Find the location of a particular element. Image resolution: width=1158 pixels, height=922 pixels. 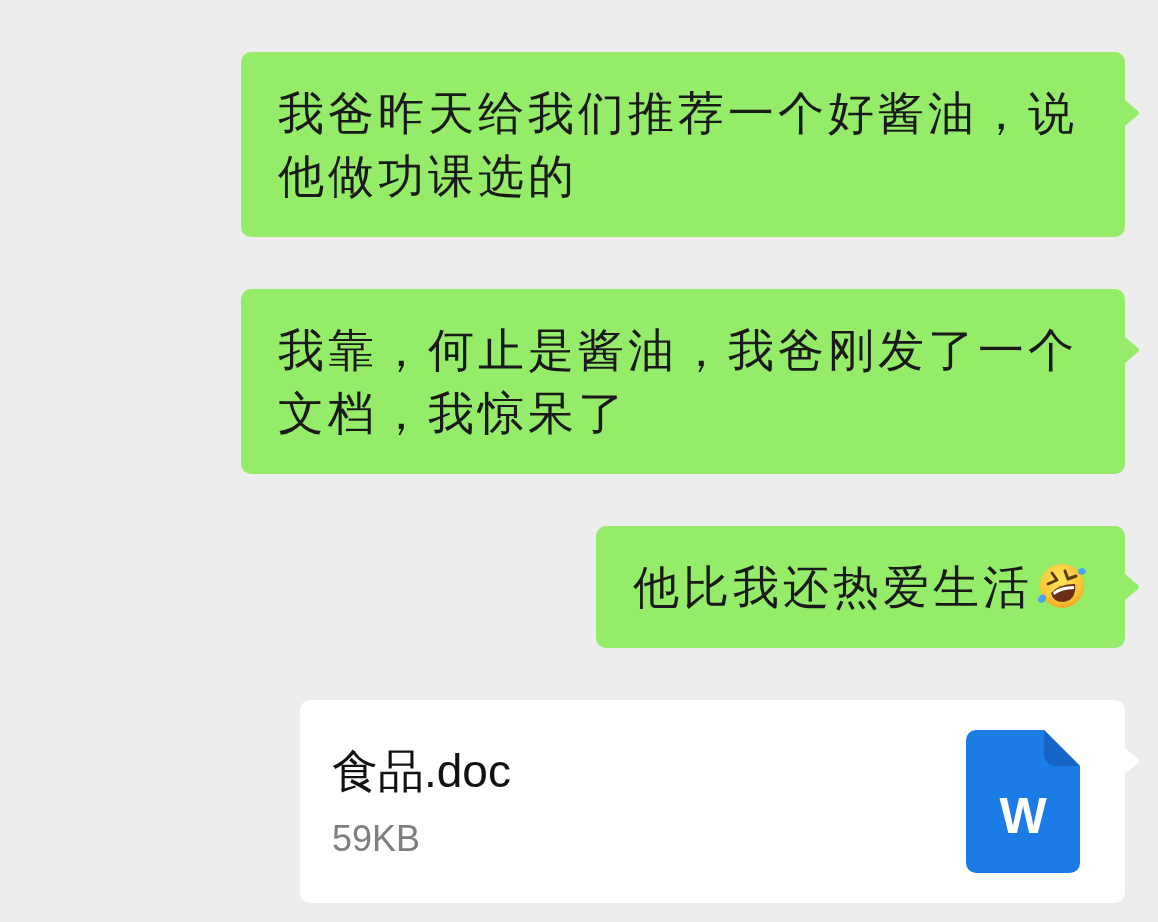

document-icon is located at coordinates (1023, 801).